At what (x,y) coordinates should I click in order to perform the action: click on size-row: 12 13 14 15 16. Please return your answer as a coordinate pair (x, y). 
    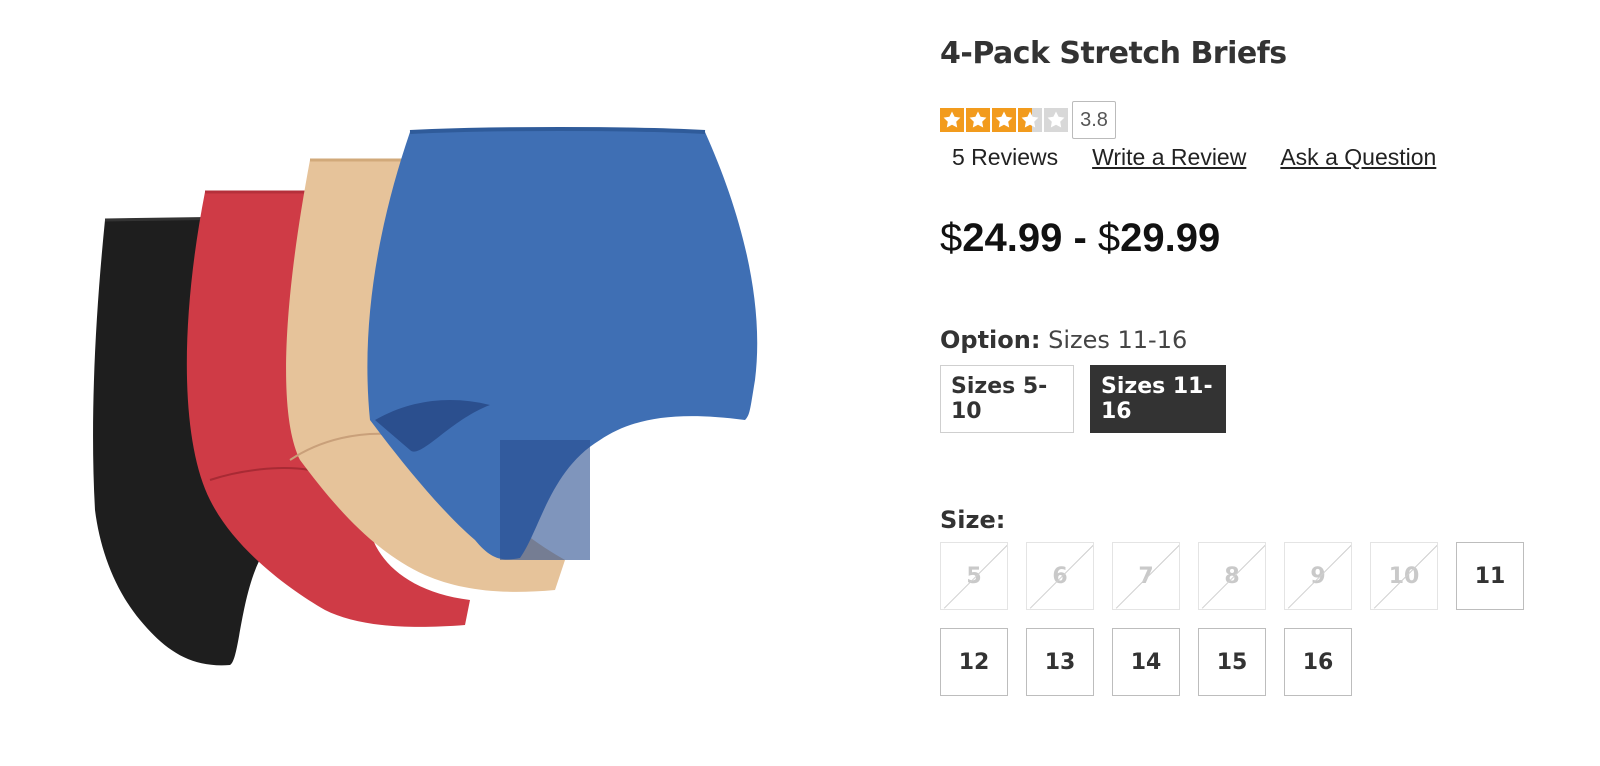
    Looking at the image, I should click on (1240, 662).